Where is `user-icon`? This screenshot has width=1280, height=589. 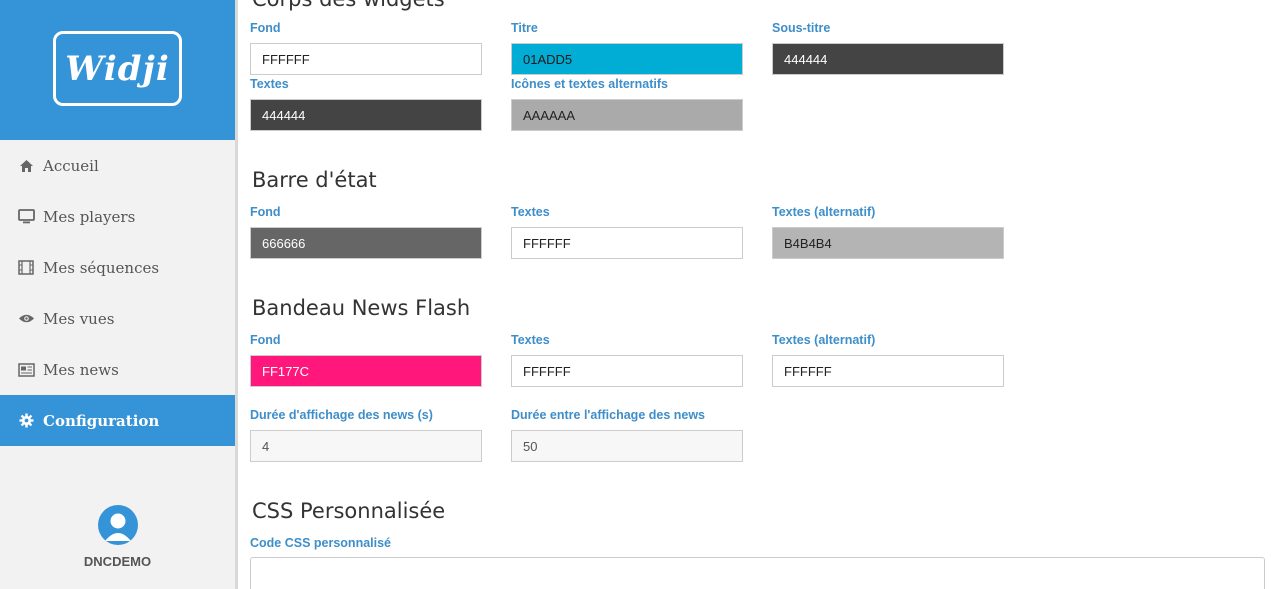
user-icon is located at coordinates (117, 527).